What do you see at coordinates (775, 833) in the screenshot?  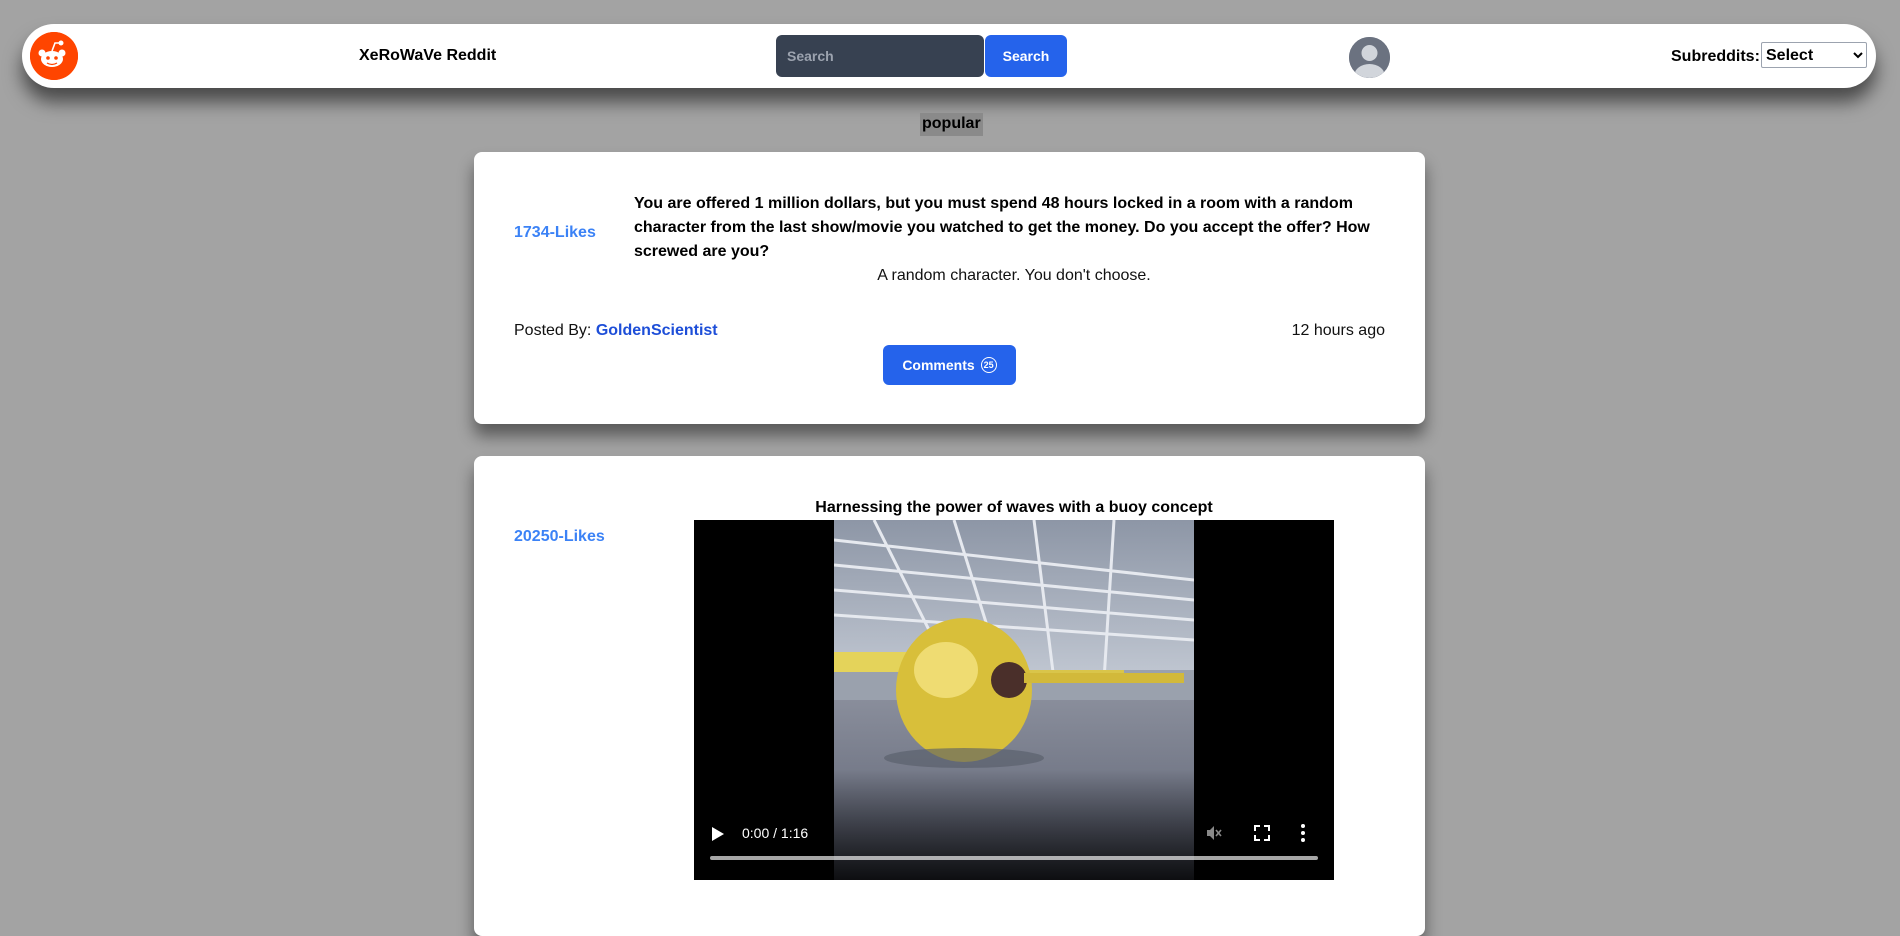 I see `video-time: 0:00 / 1:16` at bounding box center [775, 833].